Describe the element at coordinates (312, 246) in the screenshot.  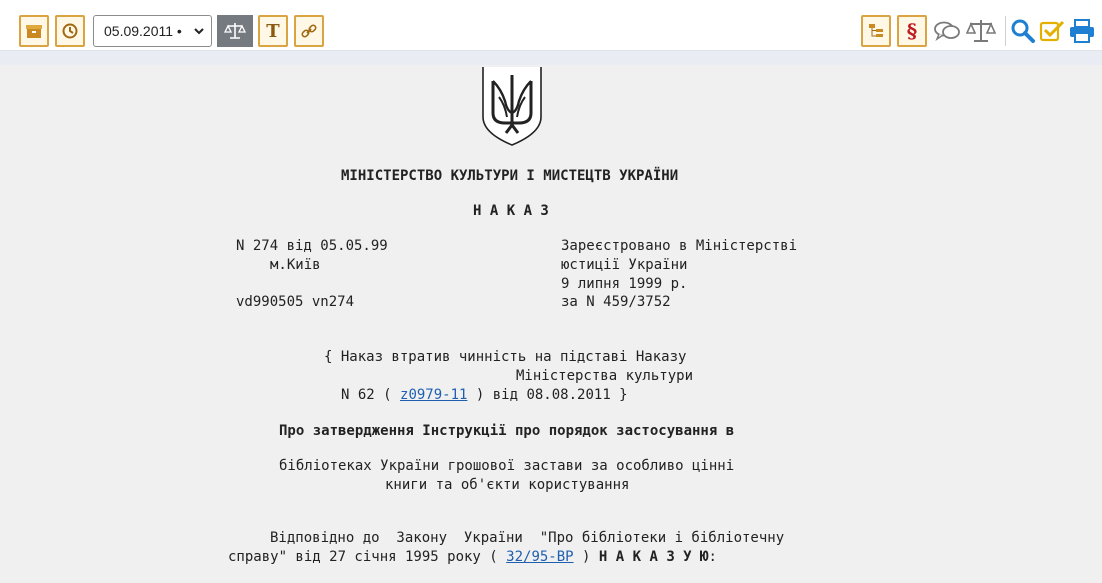
I see `order-number-date: N 274 від 05.05.99` at that location.